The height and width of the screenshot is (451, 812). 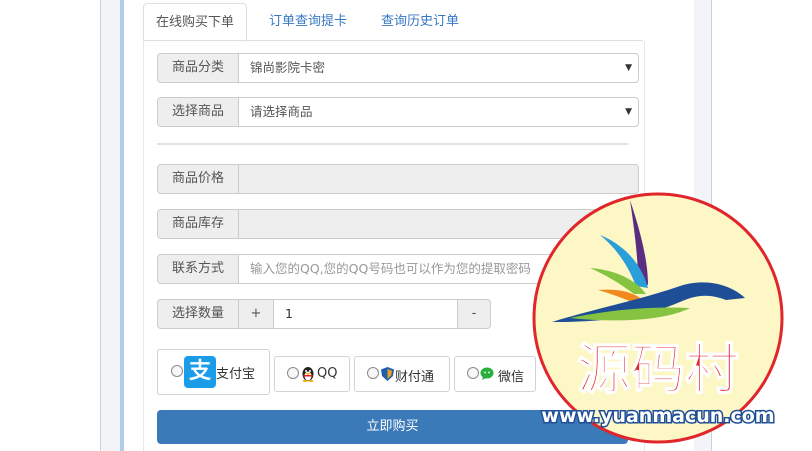 I want to click on tenpay-label: 财付通, so click(x=415, y=377).